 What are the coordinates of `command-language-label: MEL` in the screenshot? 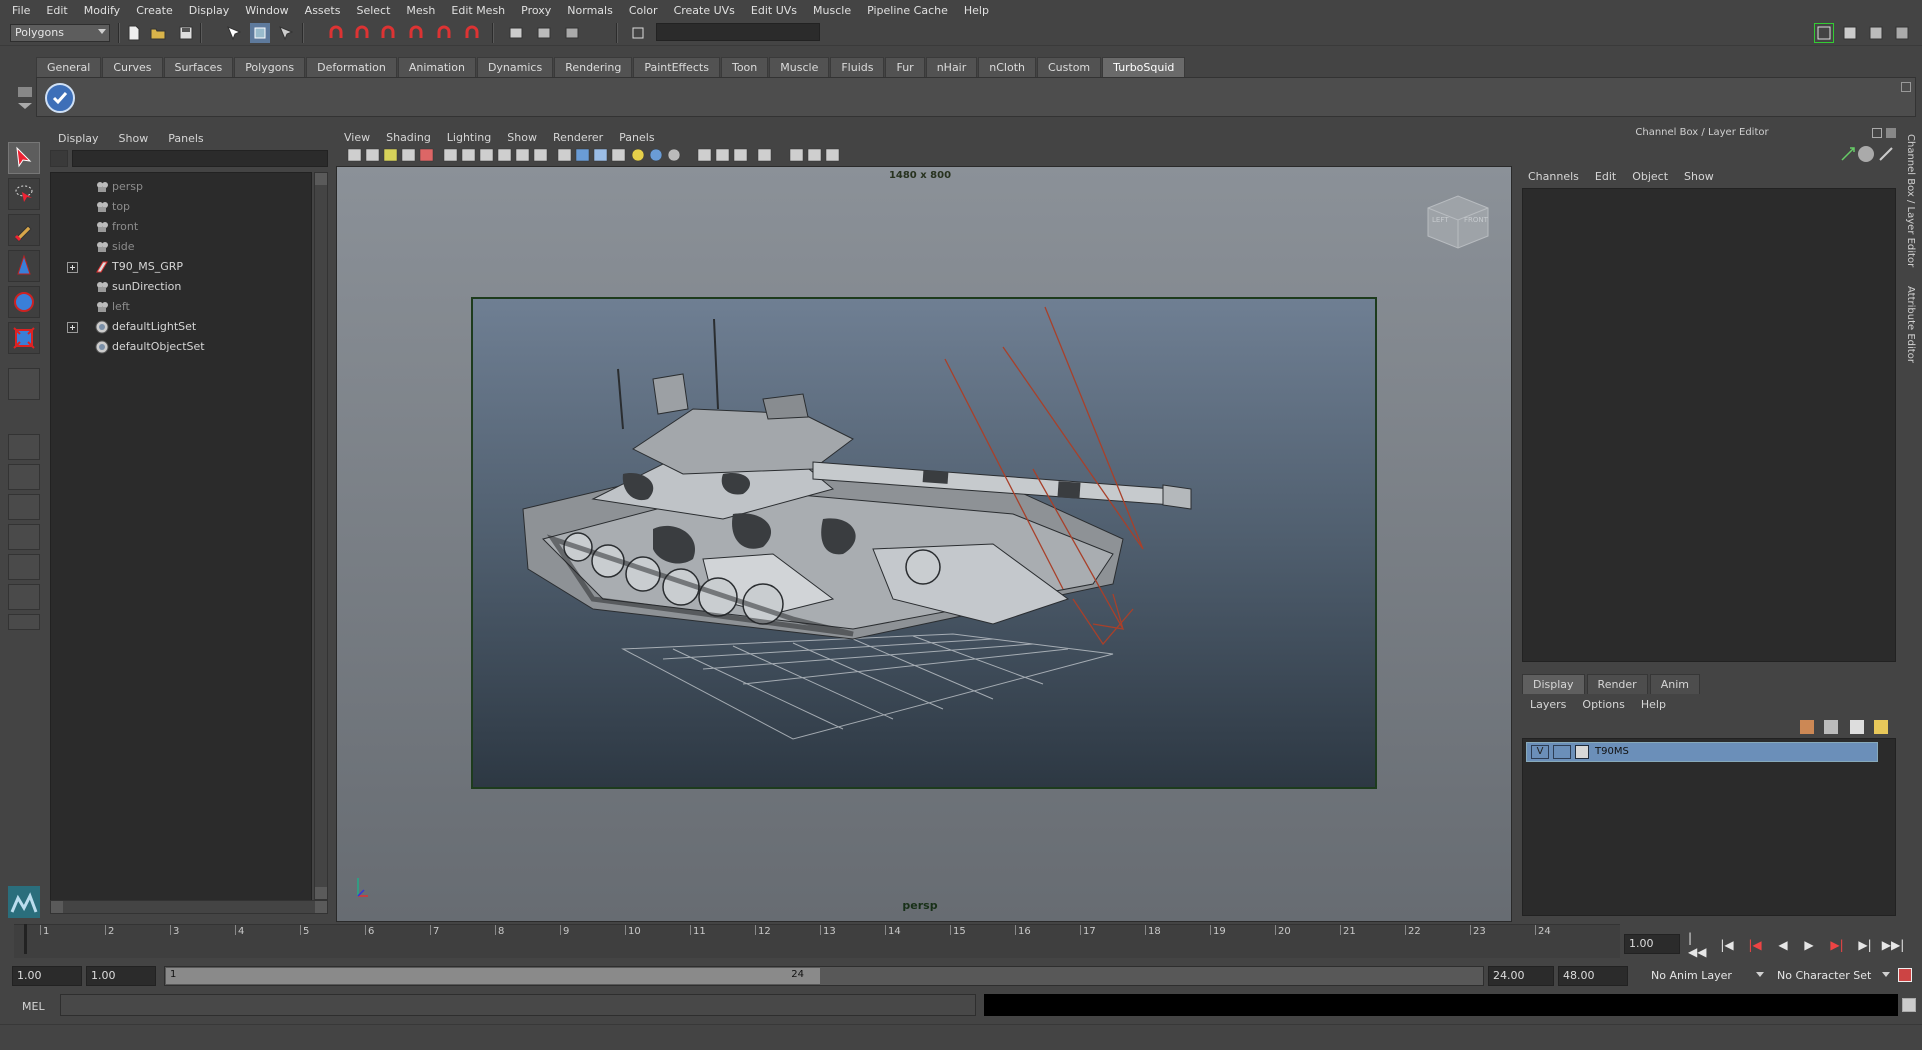 It's located at (33, 1006).